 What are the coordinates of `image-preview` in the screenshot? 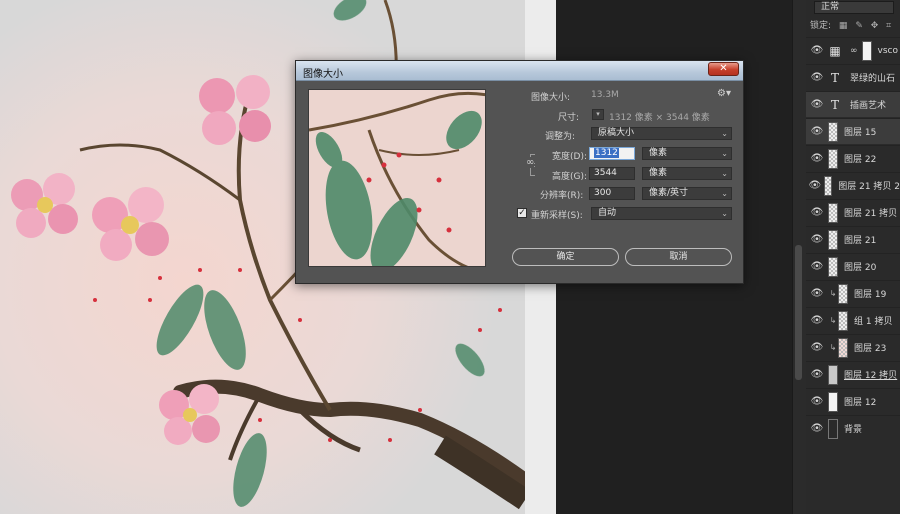 It's located at (397, 178).